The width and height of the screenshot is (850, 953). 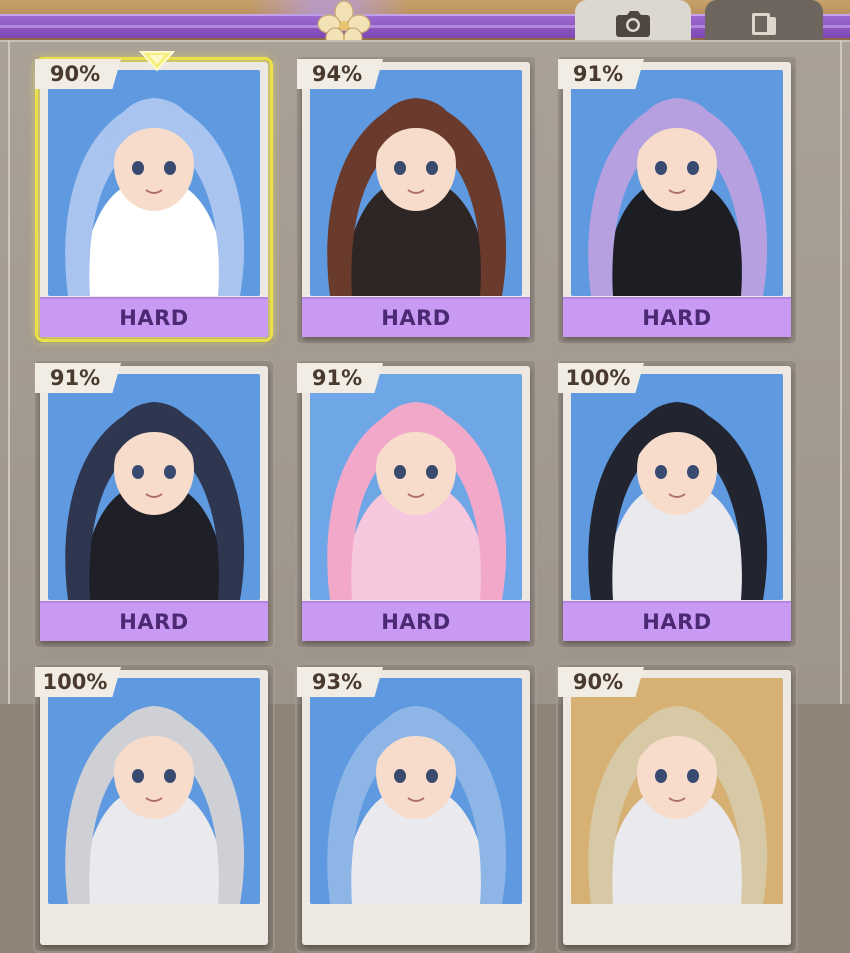 I want to click on character-card: 100%, so click(x=151, y=806).